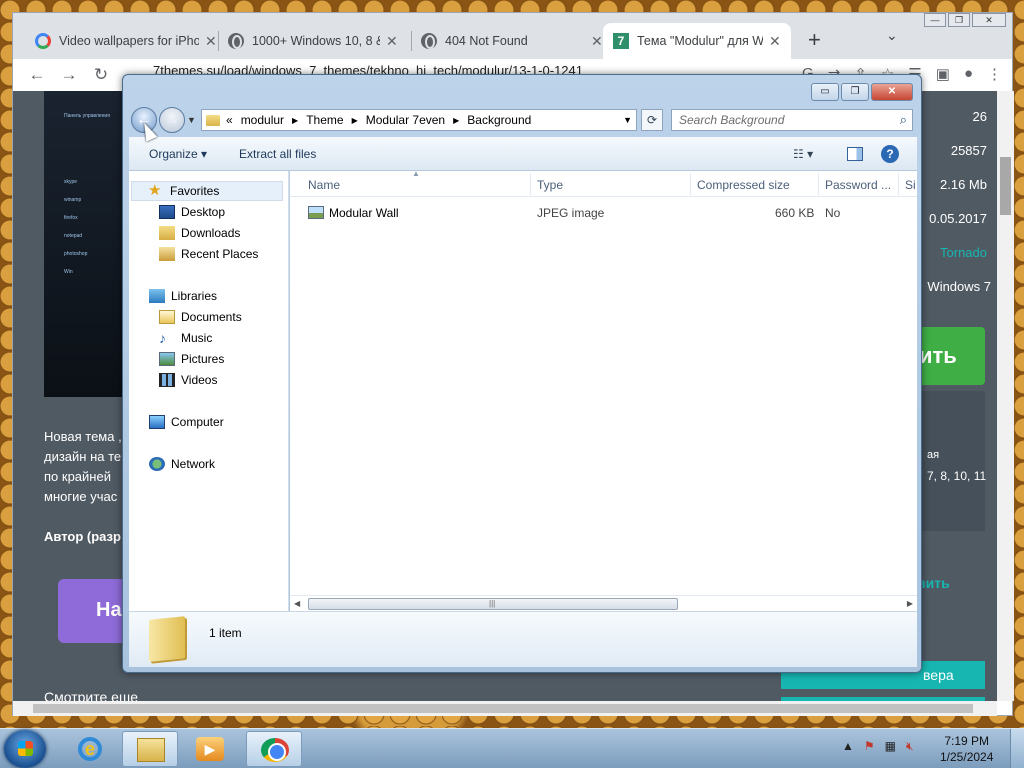 This screenshot has width=1024, height=768. I want to click on taskbar-internet-explorer: e, so click(90, 749).